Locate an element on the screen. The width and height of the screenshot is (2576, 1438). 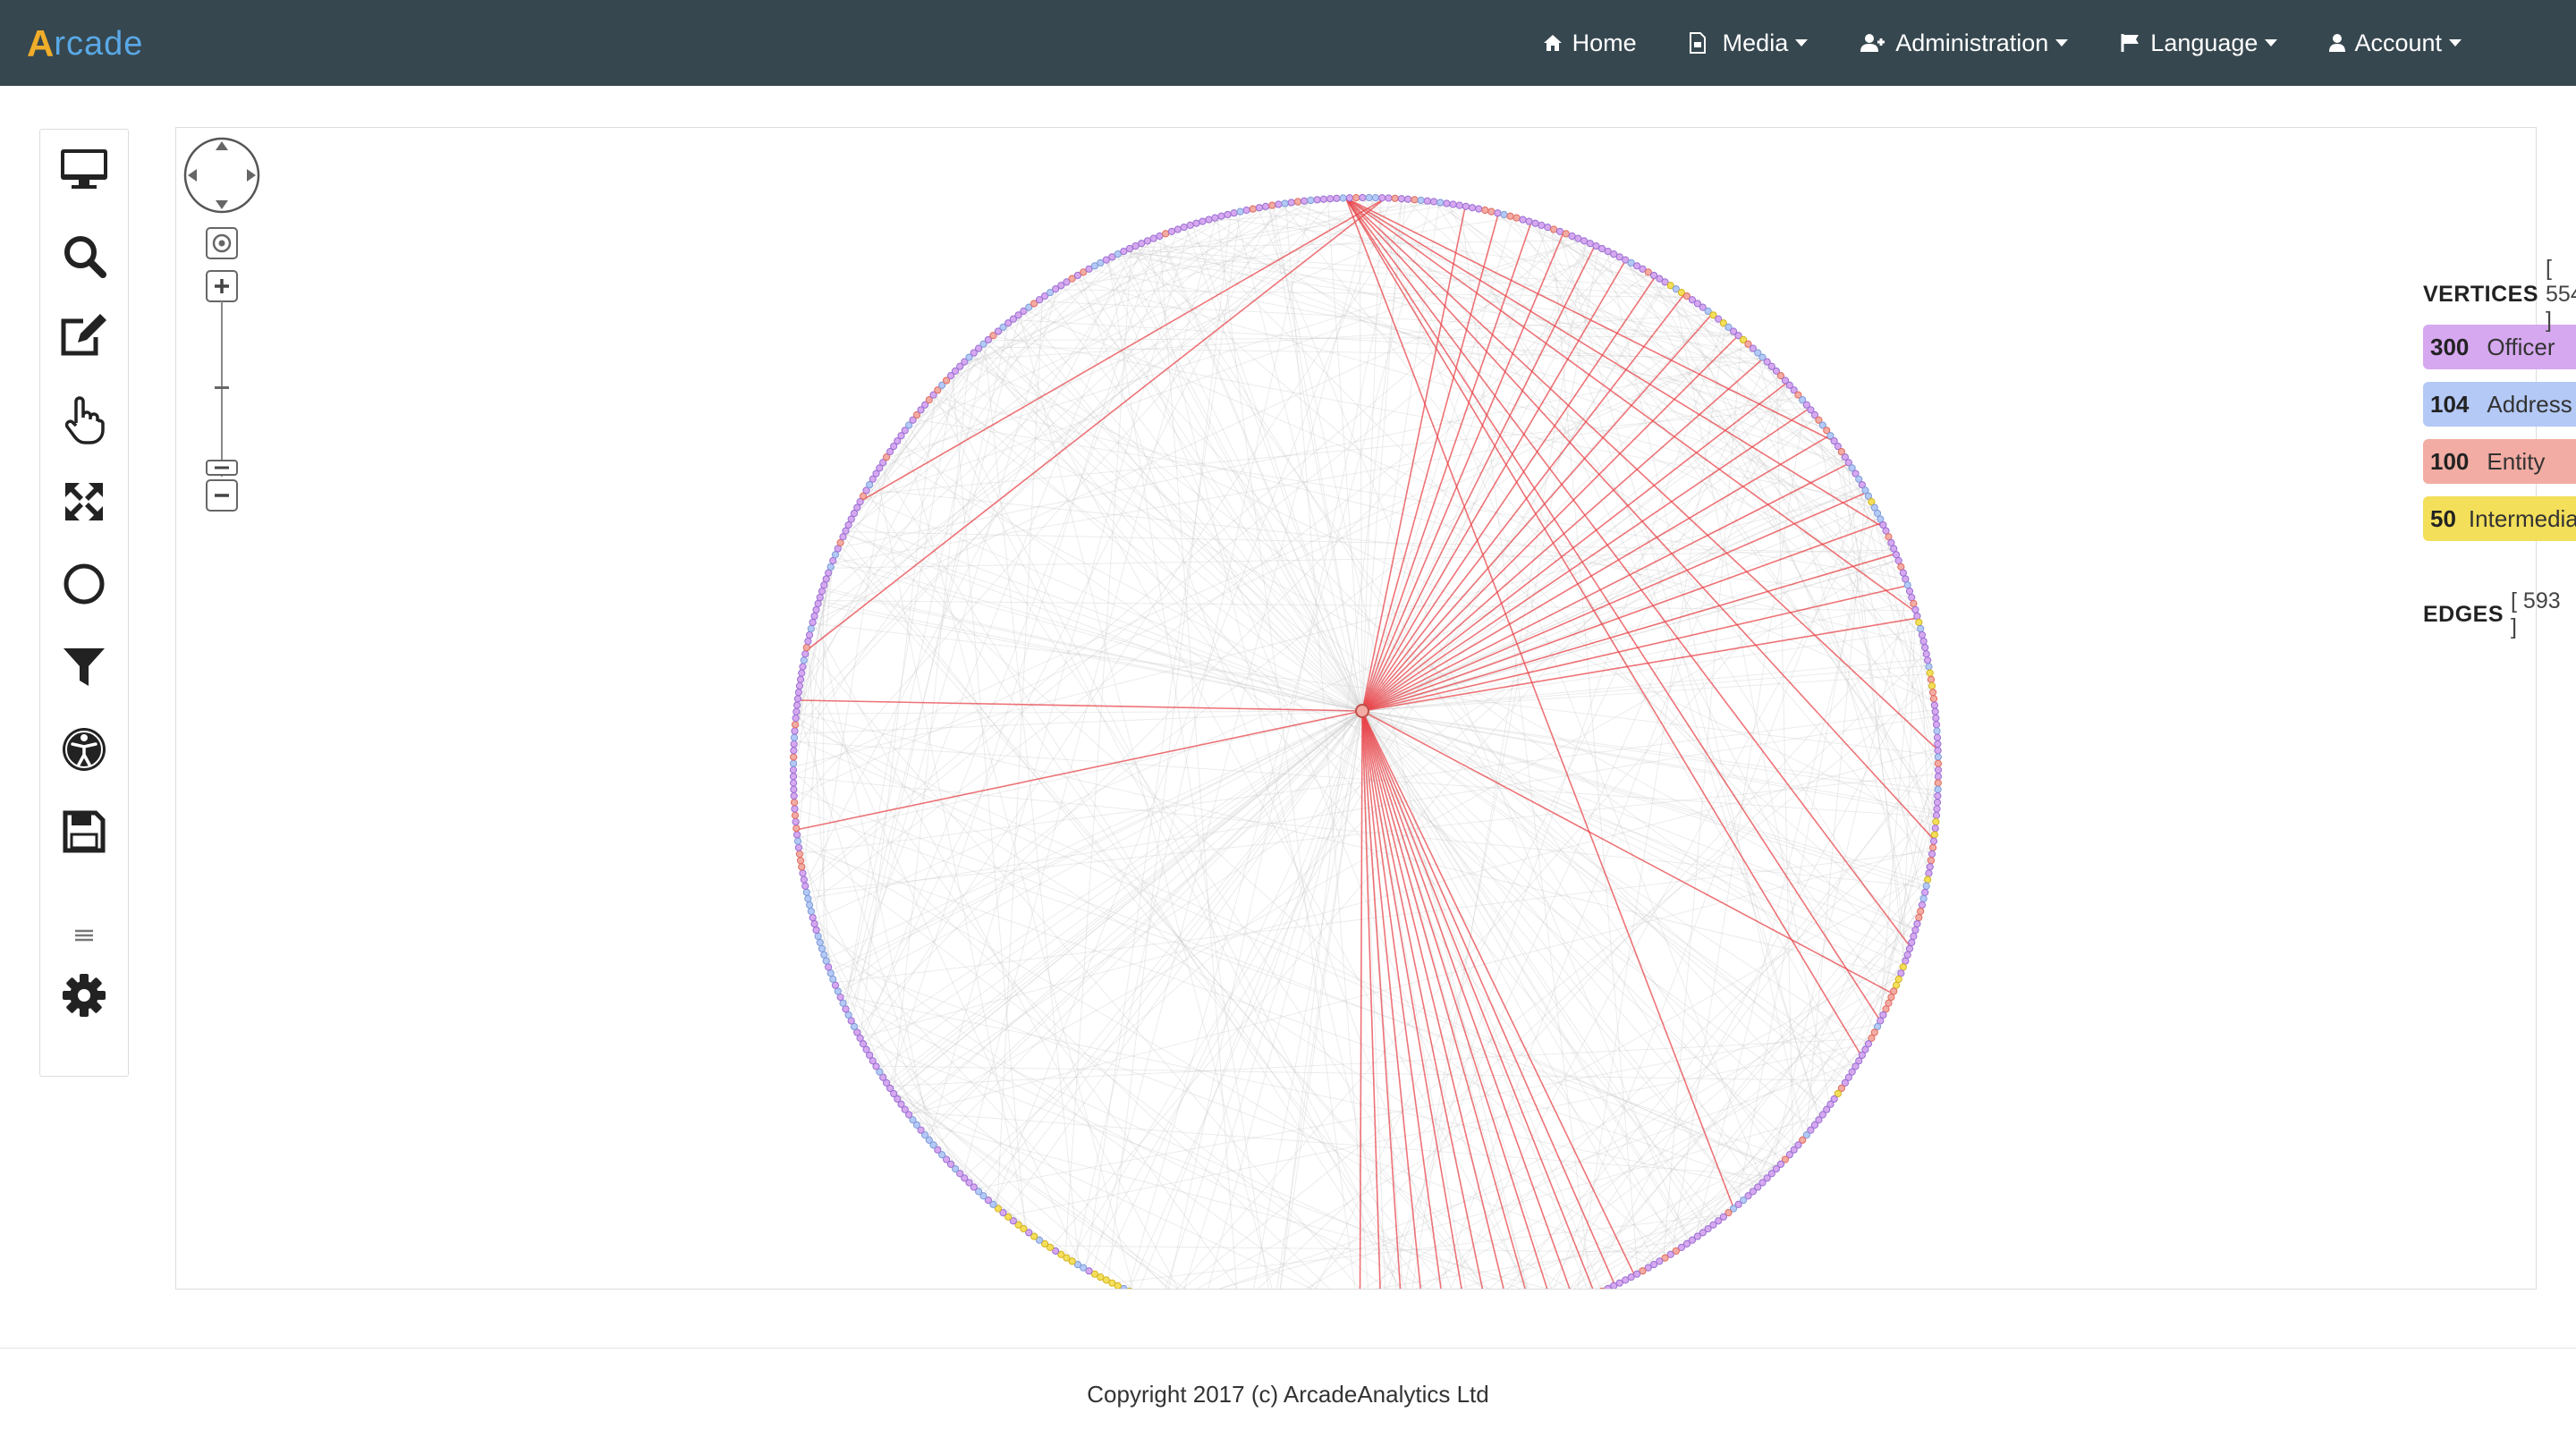
nav-language: Language is located at coordinates (2199, 43).